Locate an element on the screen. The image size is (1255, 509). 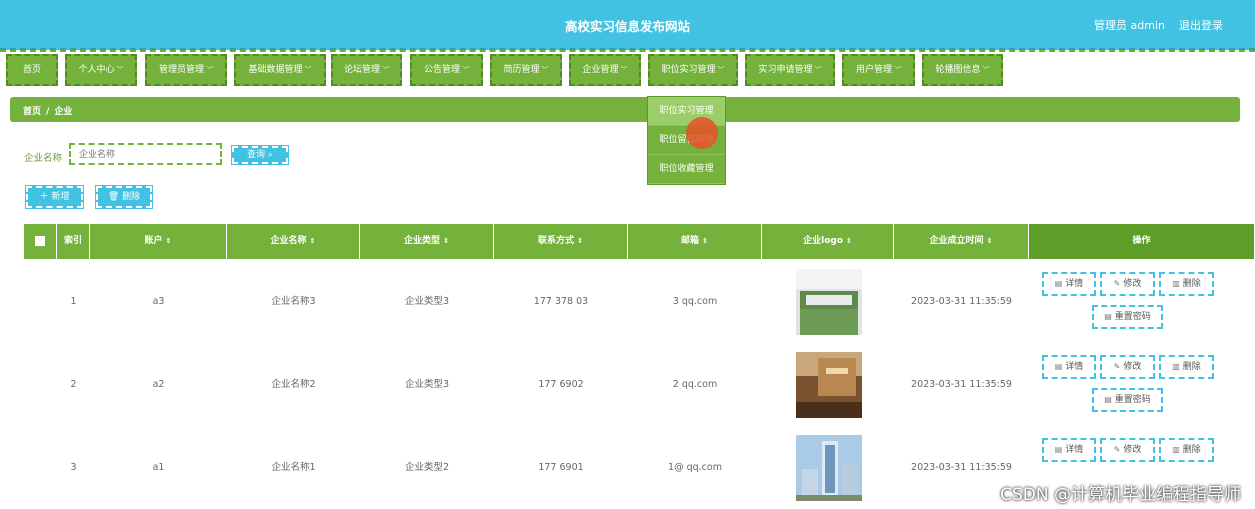
cell-index: 2 is located at coordinates (73, 384).